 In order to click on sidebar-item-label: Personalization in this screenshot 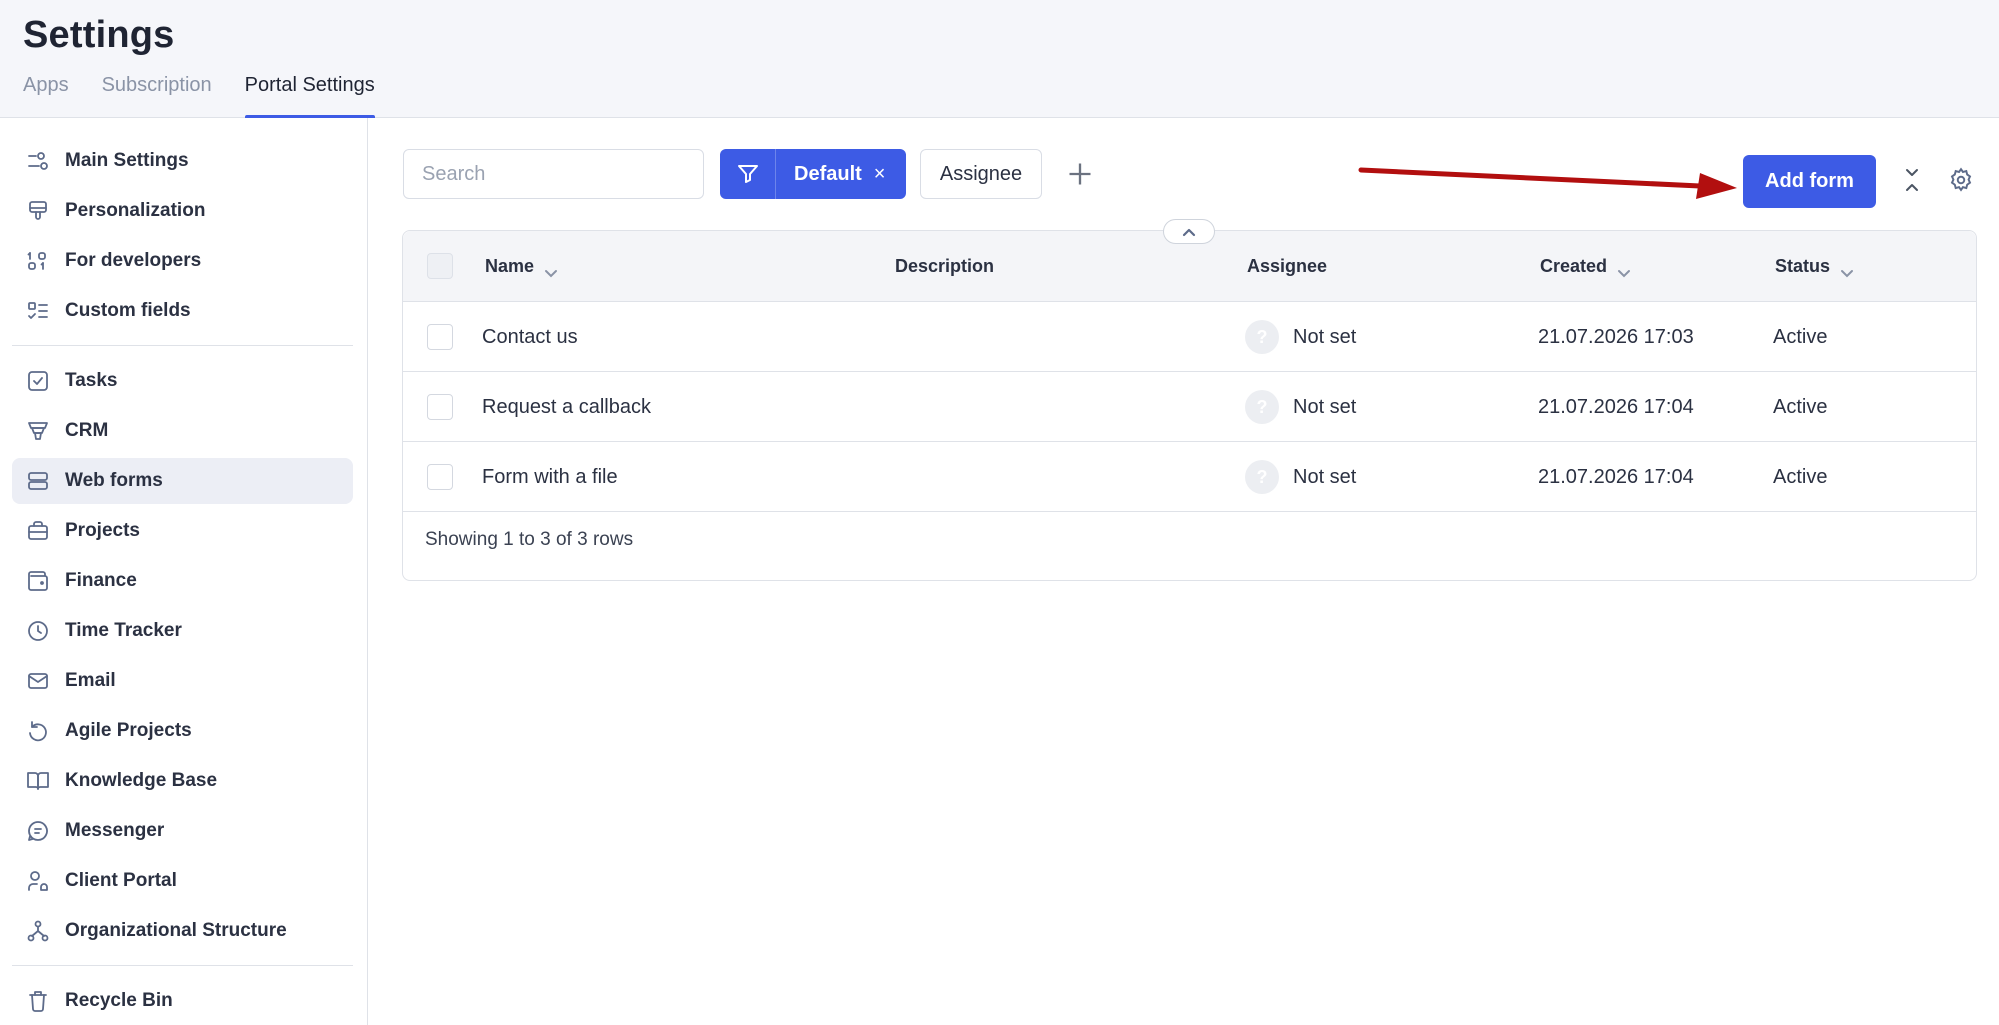, I will do `click(135, 210)`.